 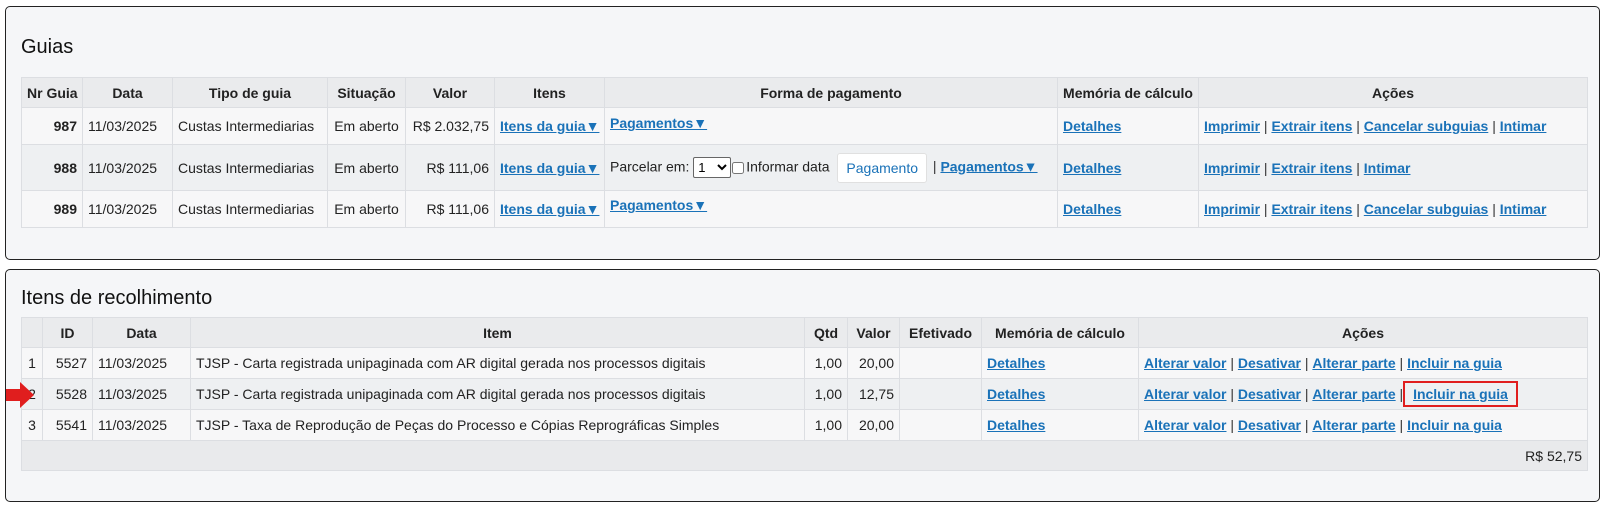 I want to click on col-qtd: Qtd, so click(x=826, y=332).